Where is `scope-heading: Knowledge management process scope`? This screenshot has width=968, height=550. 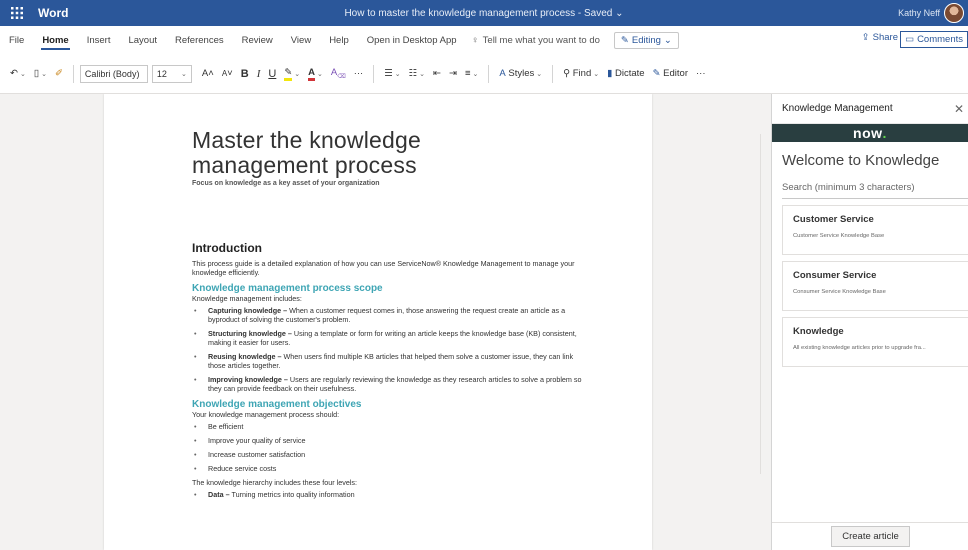 scope-heading: Knowledge management process scope is located at coordinates (392, 289).